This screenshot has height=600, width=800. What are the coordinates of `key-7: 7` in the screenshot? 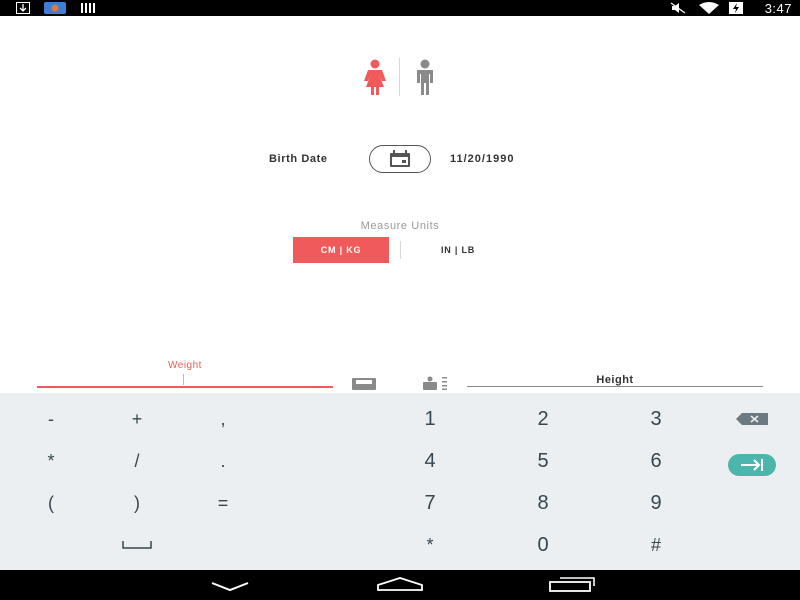 It's located at (430, 503).